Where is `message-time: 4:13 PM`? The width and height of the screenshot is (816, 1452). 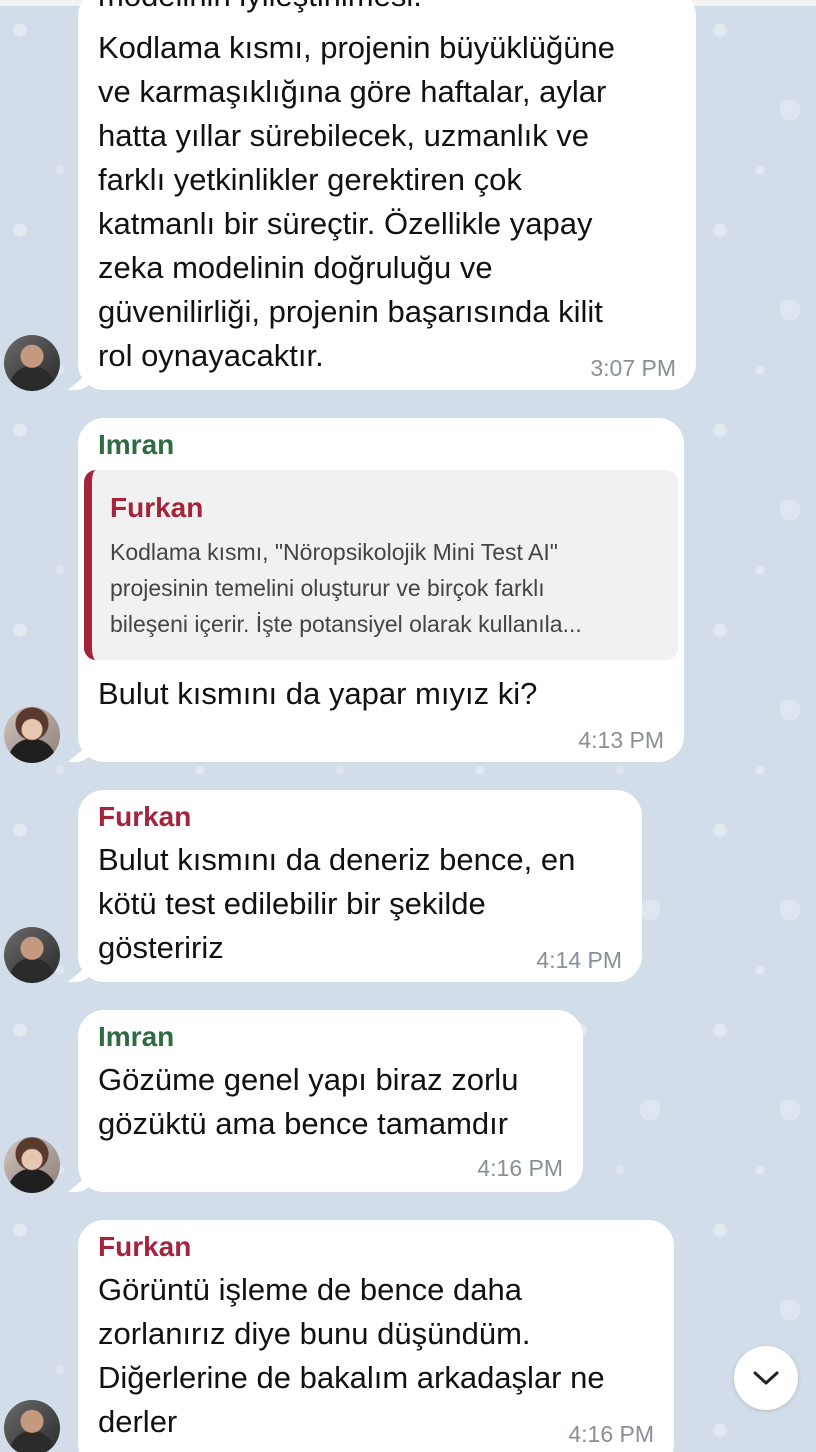 message-time: 4:13 PM is located at coordinates (621, 740).